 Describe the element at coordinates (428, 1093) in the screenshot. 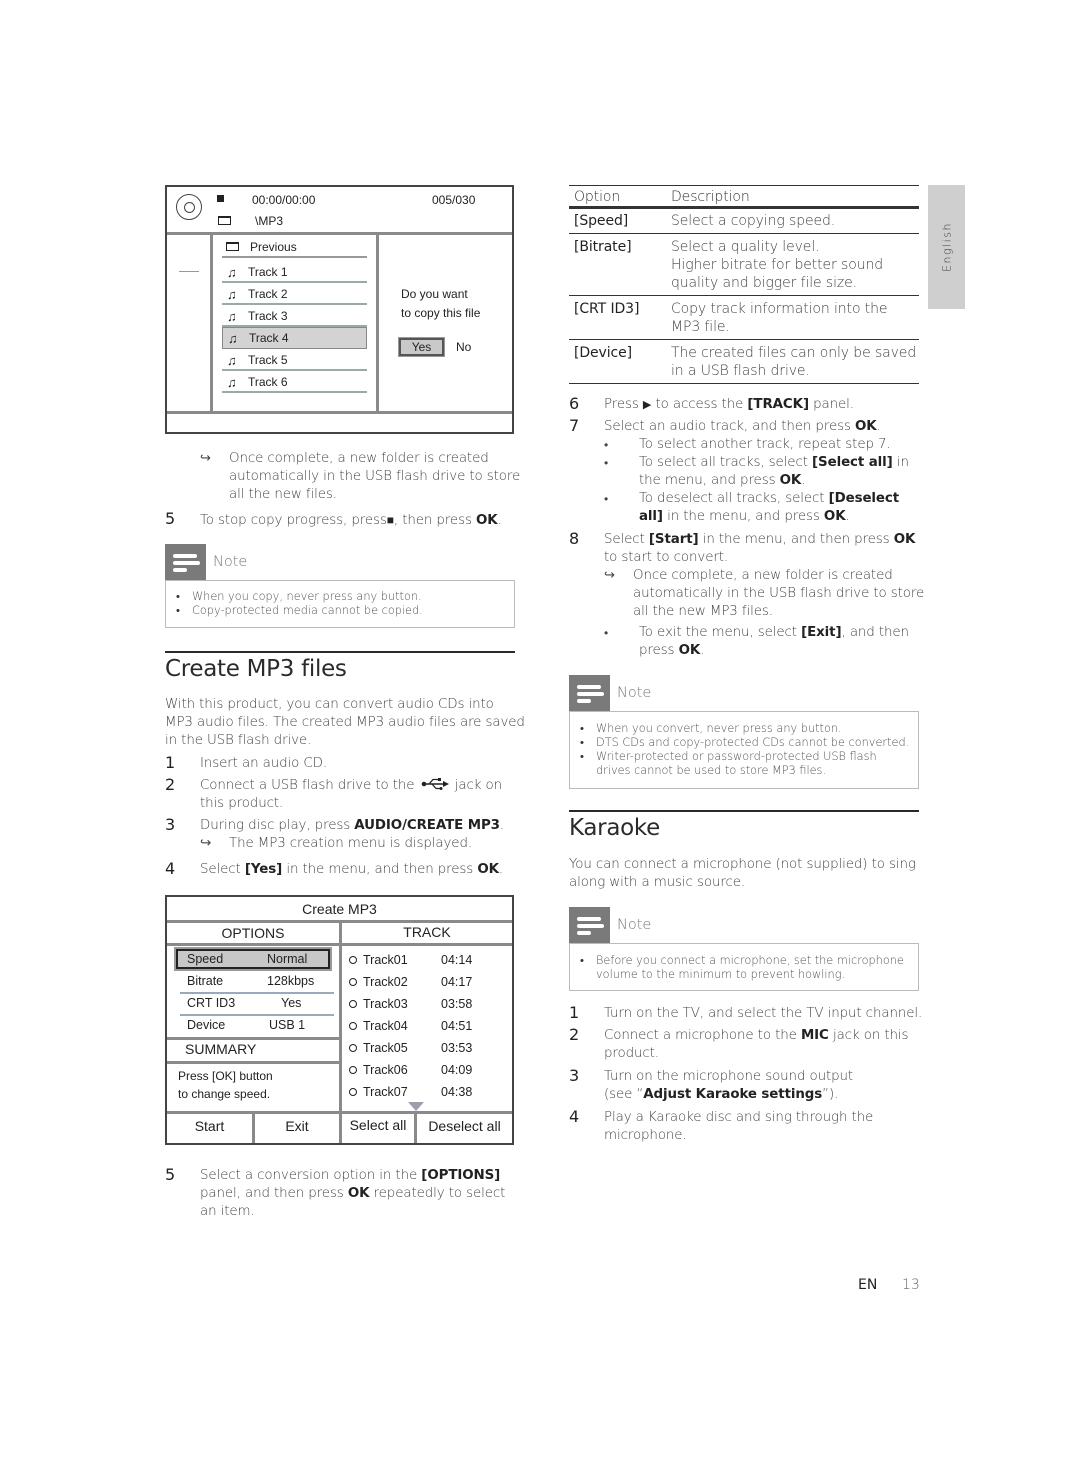

I see `mp3-track-row: Track07 04:38` at that location.